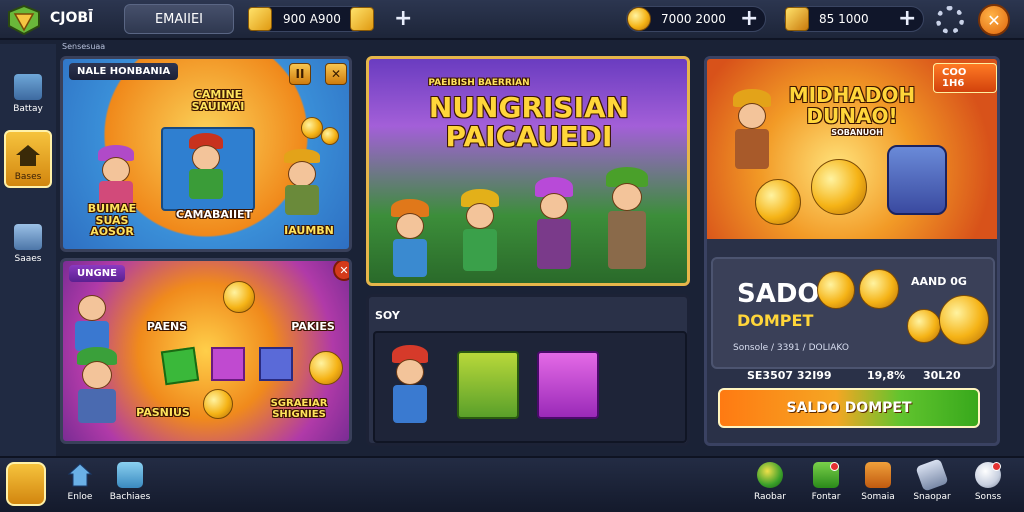  What do you see at coordinates (693, 19) in the screenshot?
I see `currency-coin-value: 7000 2000` at bounding box center [693, 19].